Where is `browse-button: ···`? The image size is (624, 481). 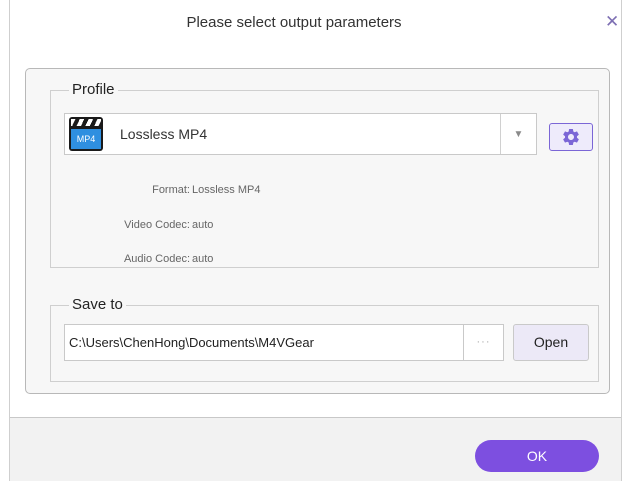
browse-button: ··· is located at coordinates (483, 342).